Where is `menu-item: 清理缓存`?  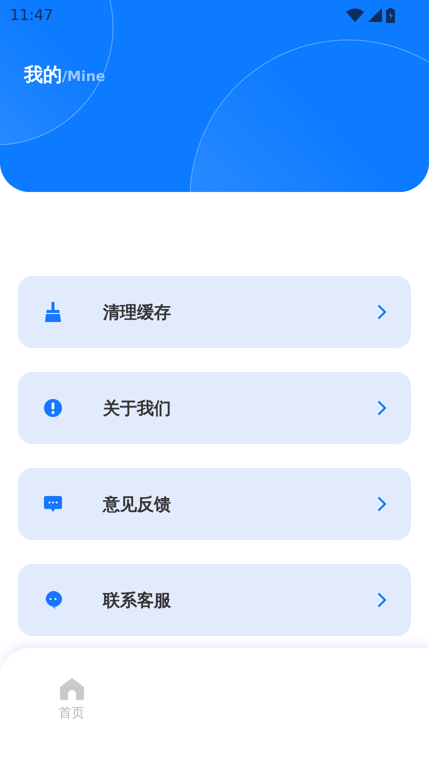 menu-item: 清理缓存 is located at coordinates (214, 312).